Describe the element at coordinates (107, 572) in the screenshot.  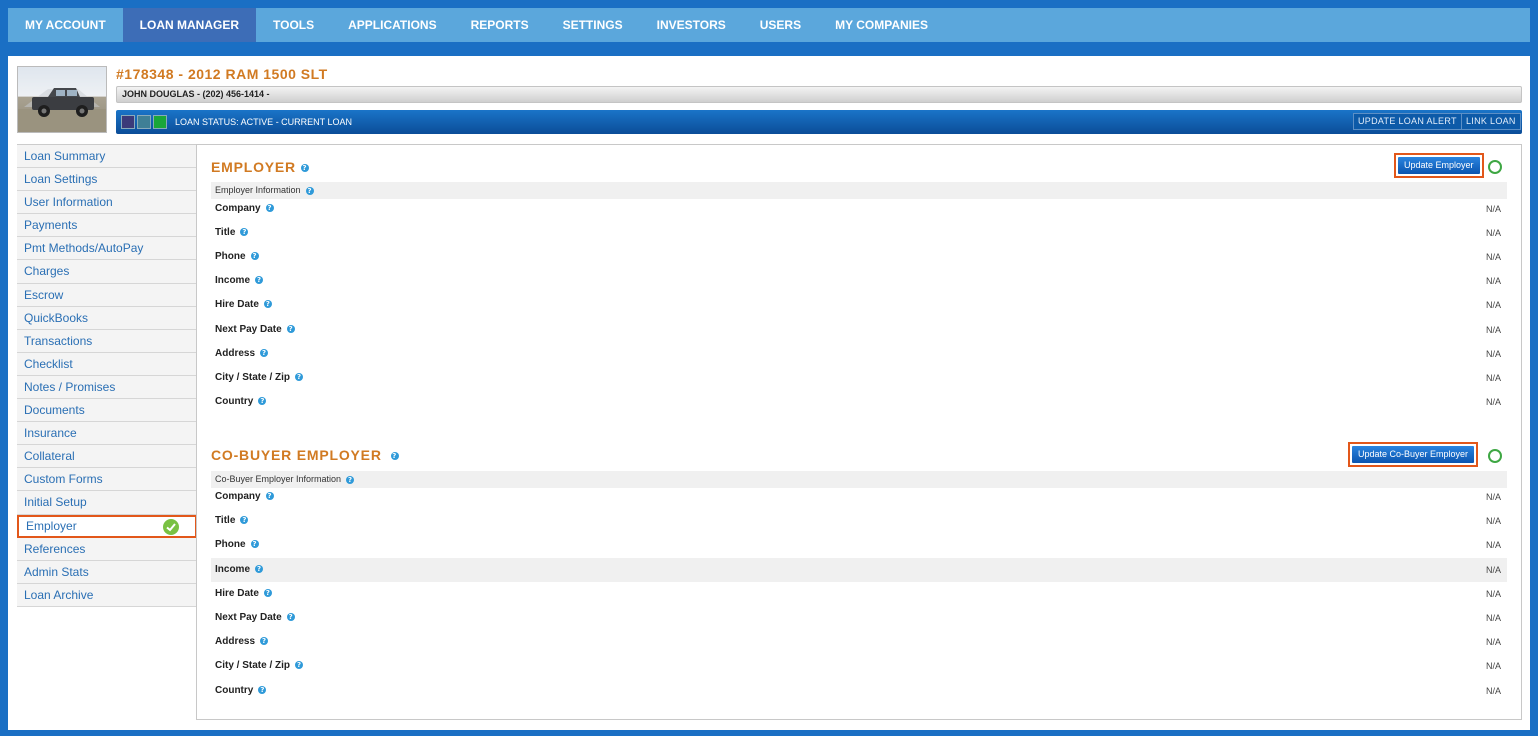
I see `sidebar-item-admin-stats: Admin Stats` at that location.